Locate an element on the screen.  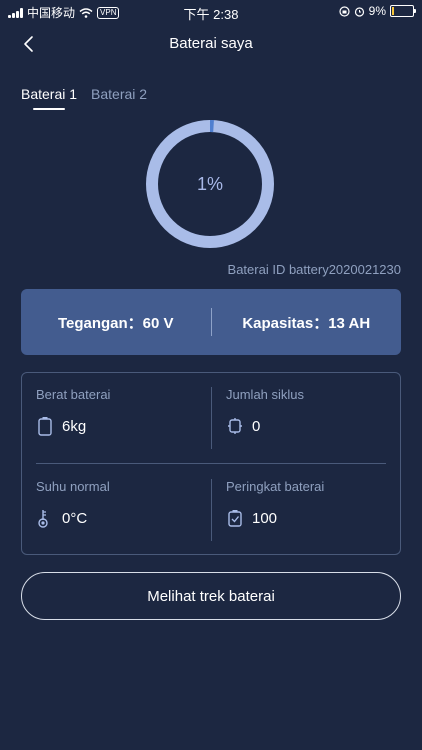
weight-cell: Berat baterai 6kg is located at coordinates (121, 411).